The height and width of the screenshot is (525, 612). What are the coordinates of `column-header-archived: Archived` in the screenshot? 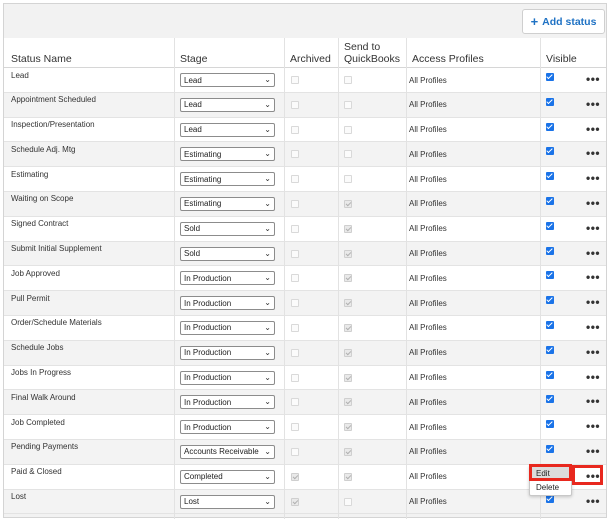 It's located at (311, 53).